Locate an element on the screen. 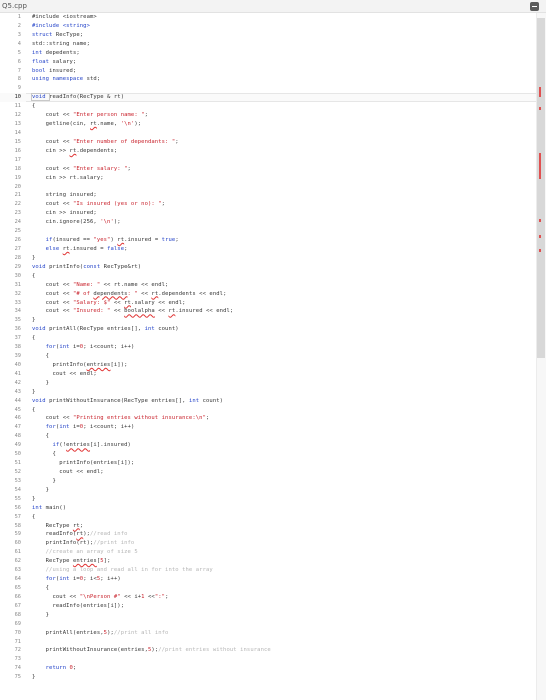  code-text: #include <string> is located at coordinates (61, 26).